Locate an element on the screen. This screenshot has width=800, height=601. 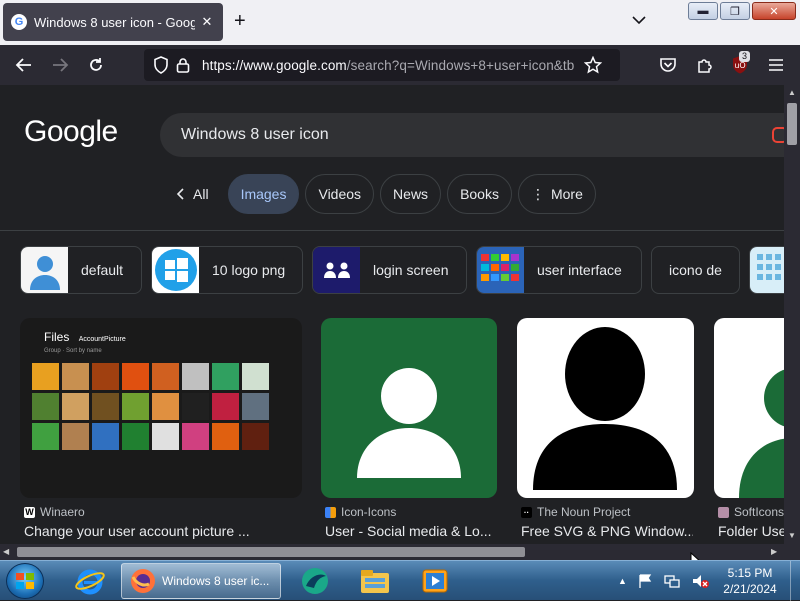
action-center-flag-icon is located at coordinates (645, 581).